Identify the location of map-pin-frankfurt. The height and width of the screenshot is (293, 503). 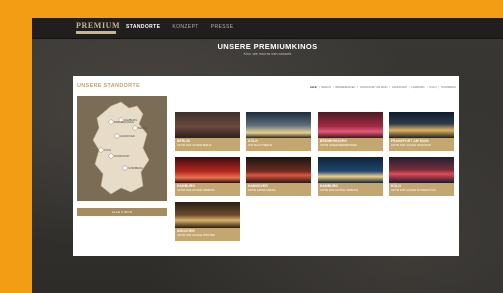
(111, 156).